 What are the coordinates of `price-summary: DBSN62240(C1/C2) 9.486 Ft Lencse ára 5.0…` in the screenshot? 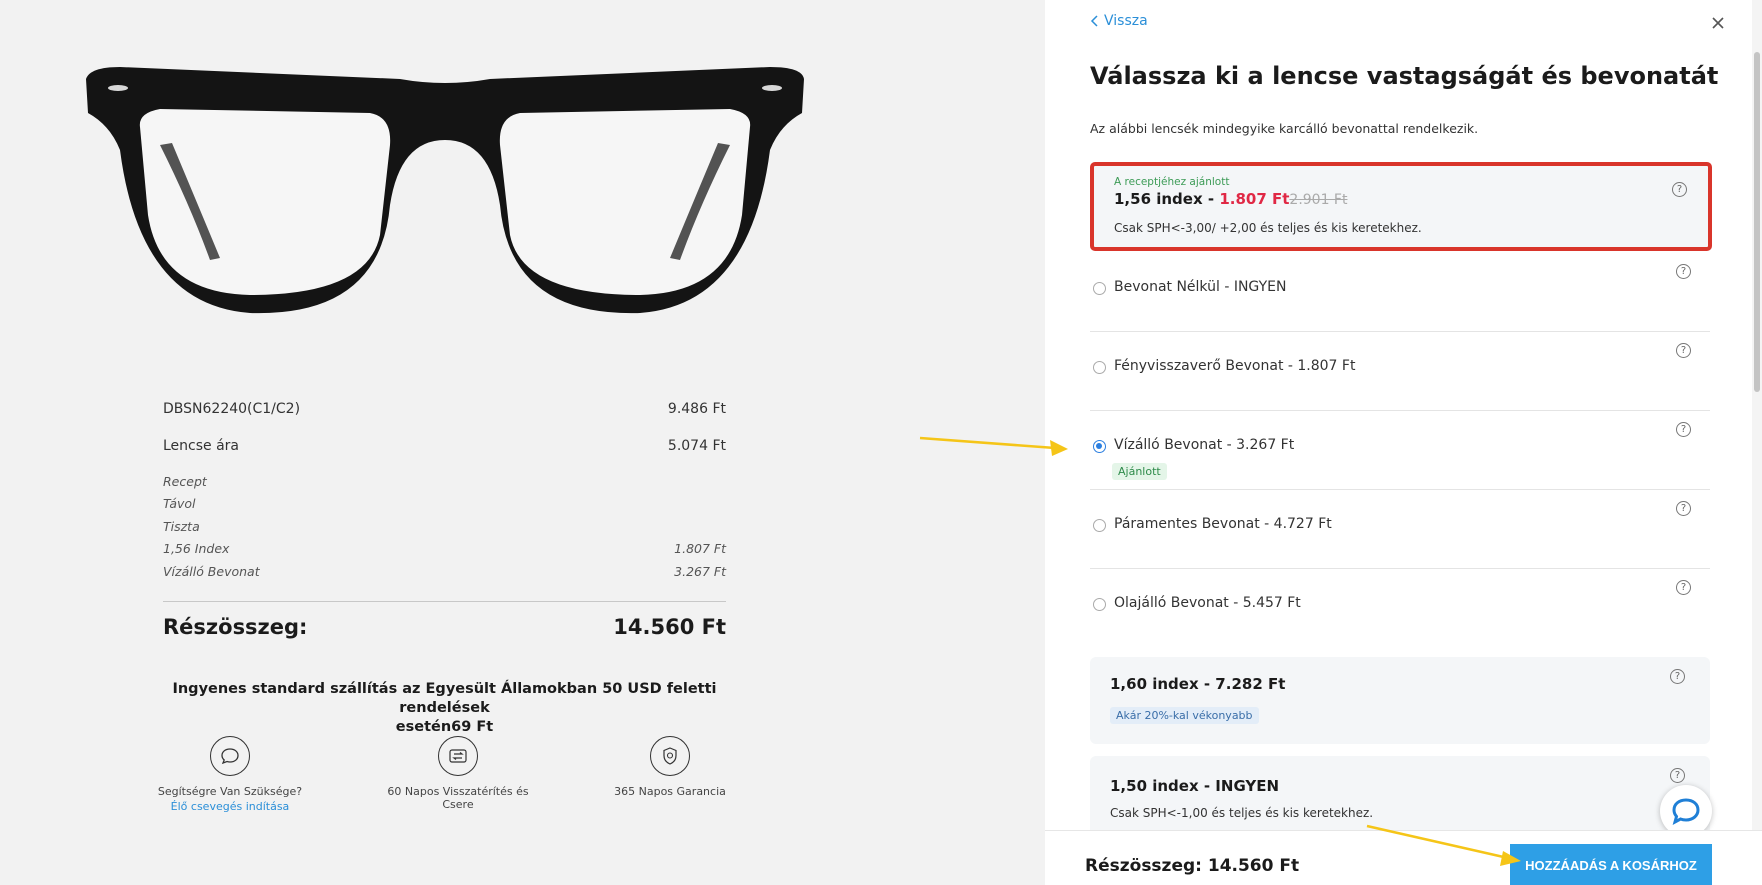 It's located at (444, 496).